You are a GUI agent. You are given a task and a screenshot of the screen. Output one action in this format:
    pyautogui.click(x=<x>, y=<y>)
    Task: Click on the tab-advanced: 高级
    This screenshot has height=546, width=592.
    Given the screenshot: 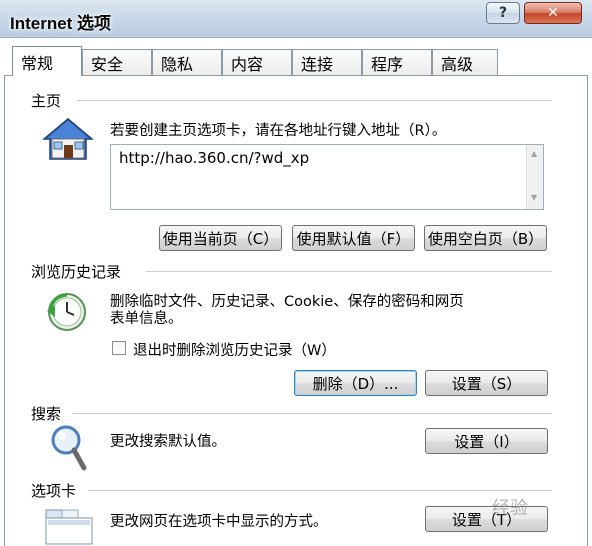 What is the action you would take?
    pyautogui.click(x=465, y=62)
    